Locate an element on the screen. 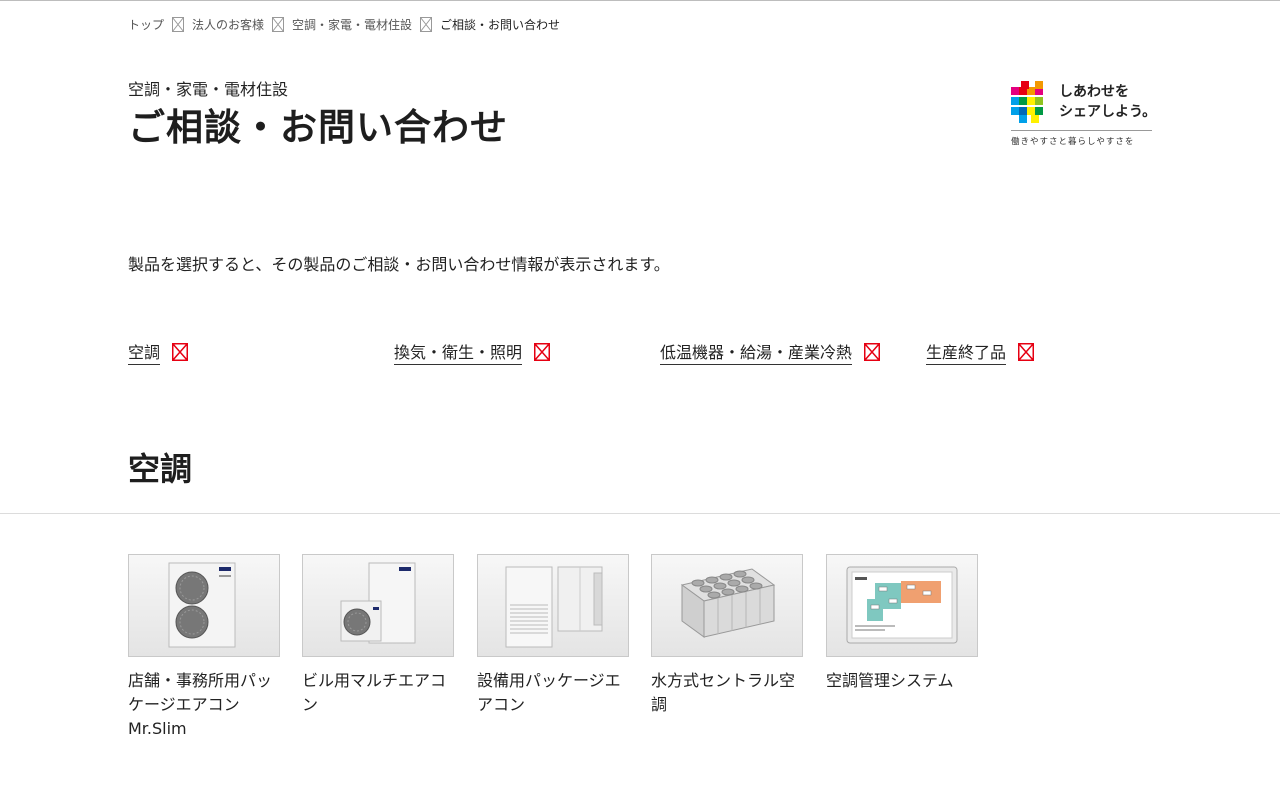 This screenshot has height=800, width=1280. product-card-control-system: 空調管理システム is located at coordinates (902, 623).